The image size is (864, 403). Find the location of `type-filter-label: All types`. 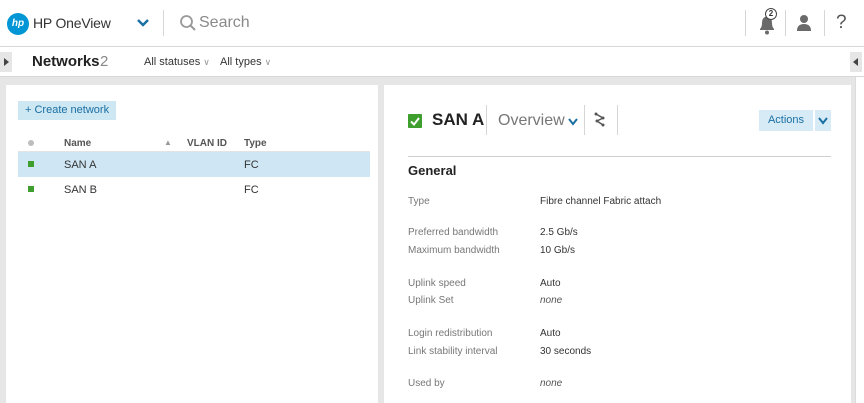

type-filter-label: All types is located at coordinates (241, 62).